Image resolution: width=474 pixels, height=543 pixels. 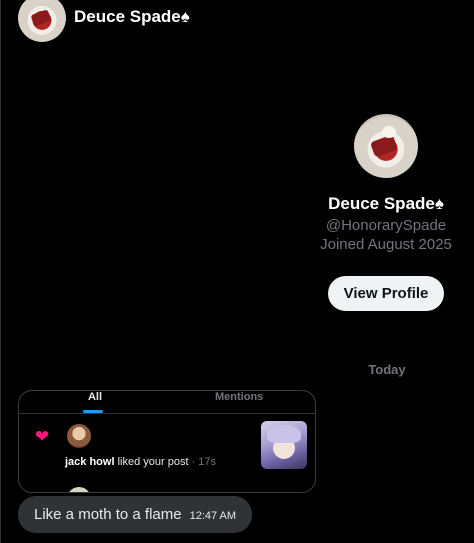 I want to click on message-time: 12:47 AM, so click(x=213, y=516).